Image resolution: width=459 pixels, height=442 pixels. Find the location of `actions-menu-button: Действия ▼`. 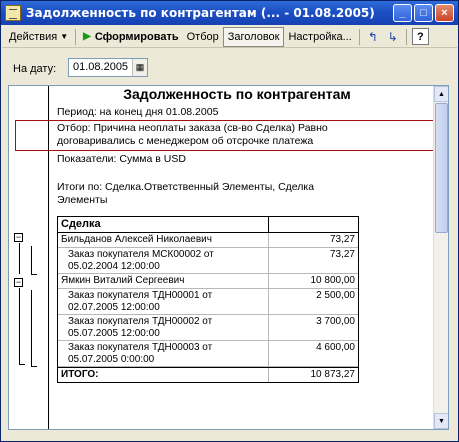

actions-menu-button: Действия ▼ is located at coordinates (38, 37).